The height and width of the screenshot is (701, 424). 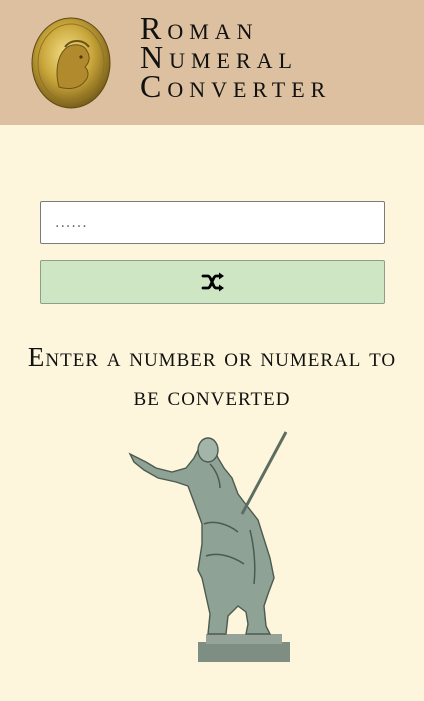 I want to click on augustus-statue-image, so click(x=209, y=546).